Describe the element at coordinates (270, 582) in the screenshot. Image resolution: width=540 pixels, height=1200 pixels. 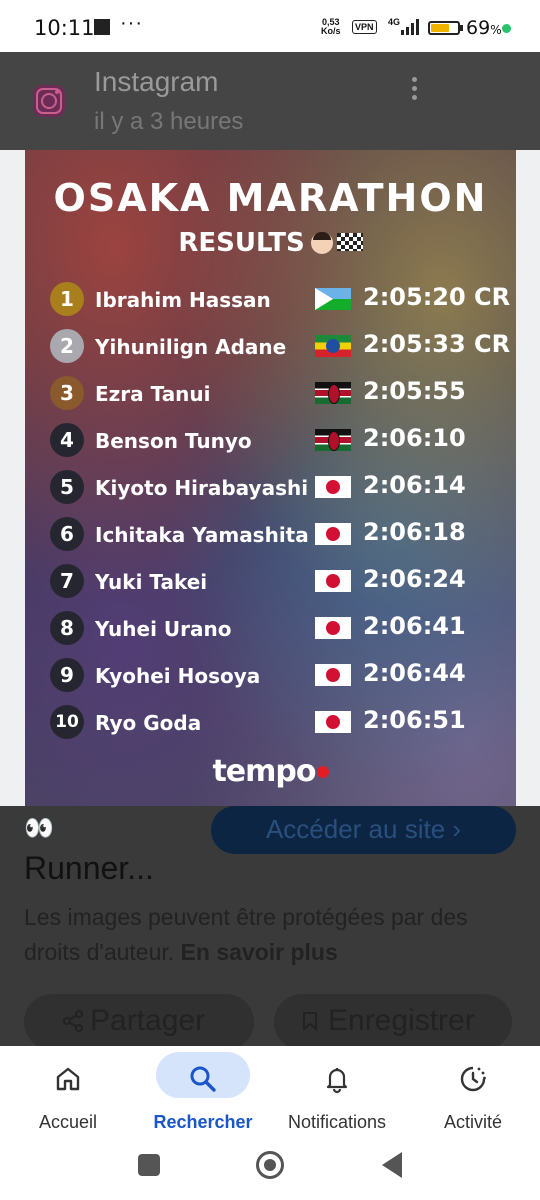
I see `result-row: 7 Yuki Takei 2:06:24` at that location.